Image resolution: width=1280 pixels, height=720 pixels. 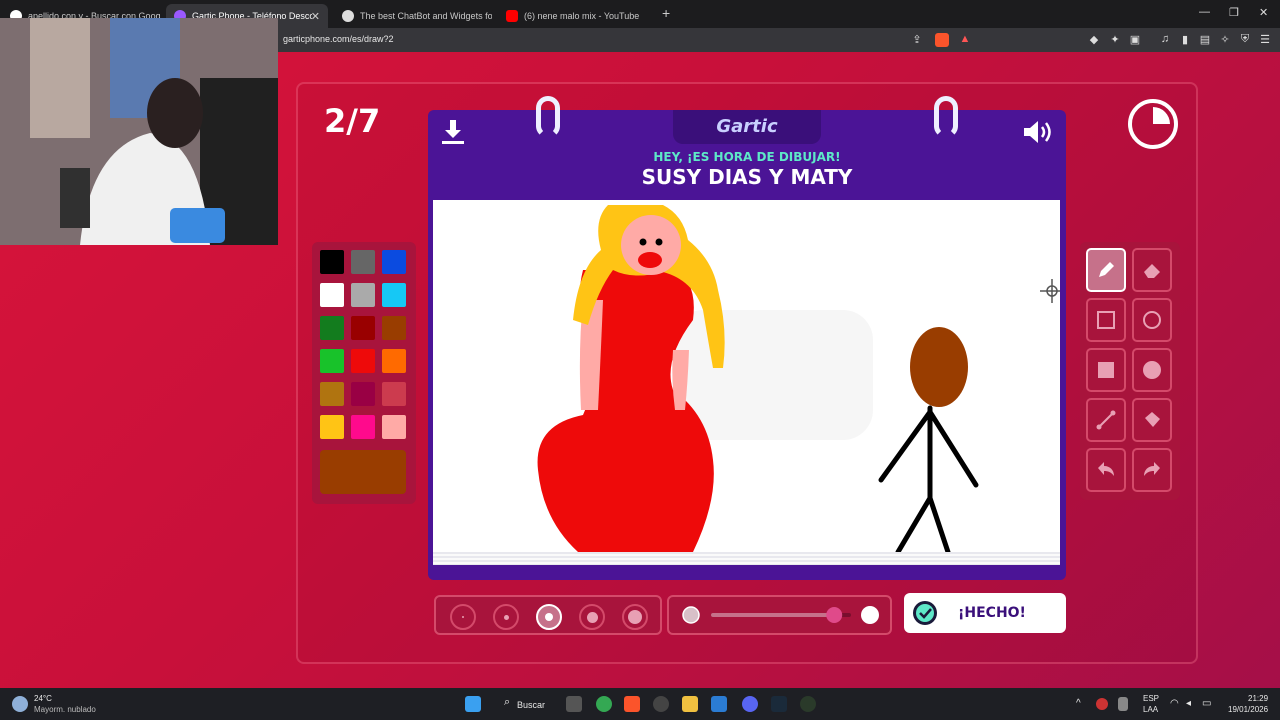 I want to click on download-icon, so click(x=453, y=132).